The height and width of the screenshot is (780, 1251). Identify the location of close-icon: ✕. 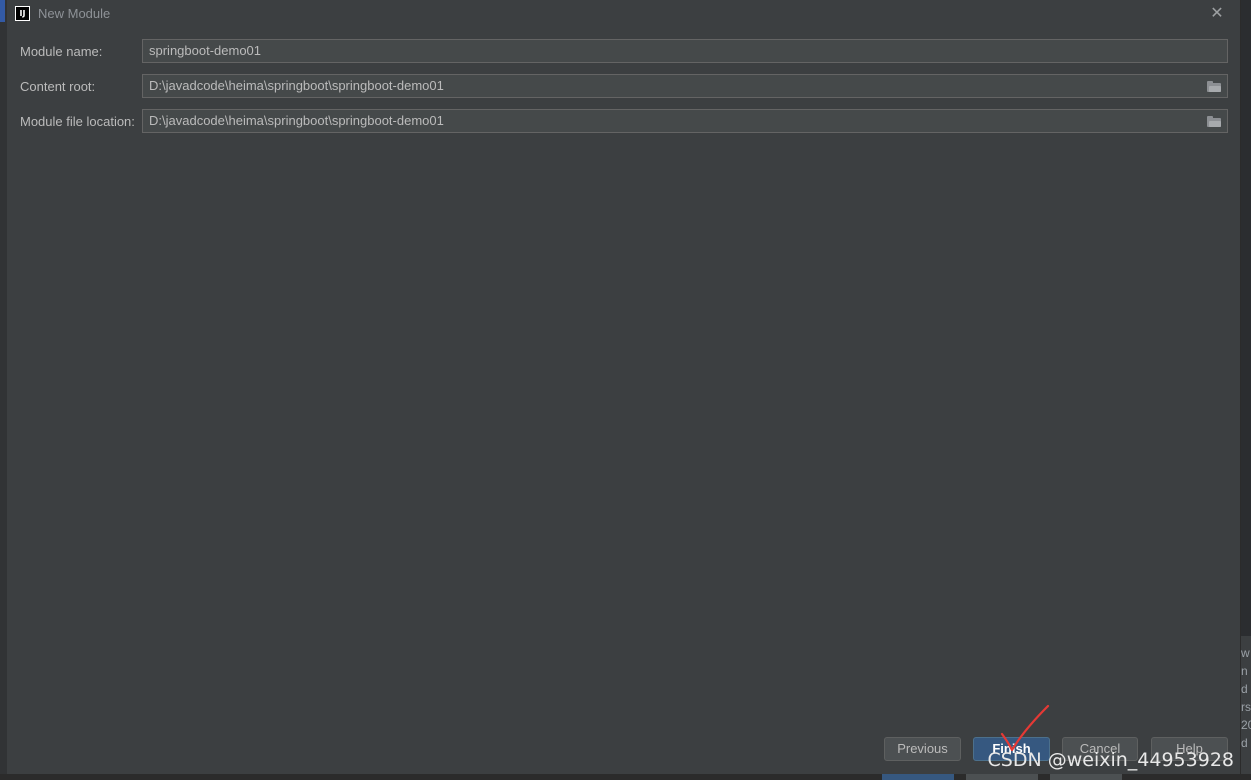
(1217, 14).